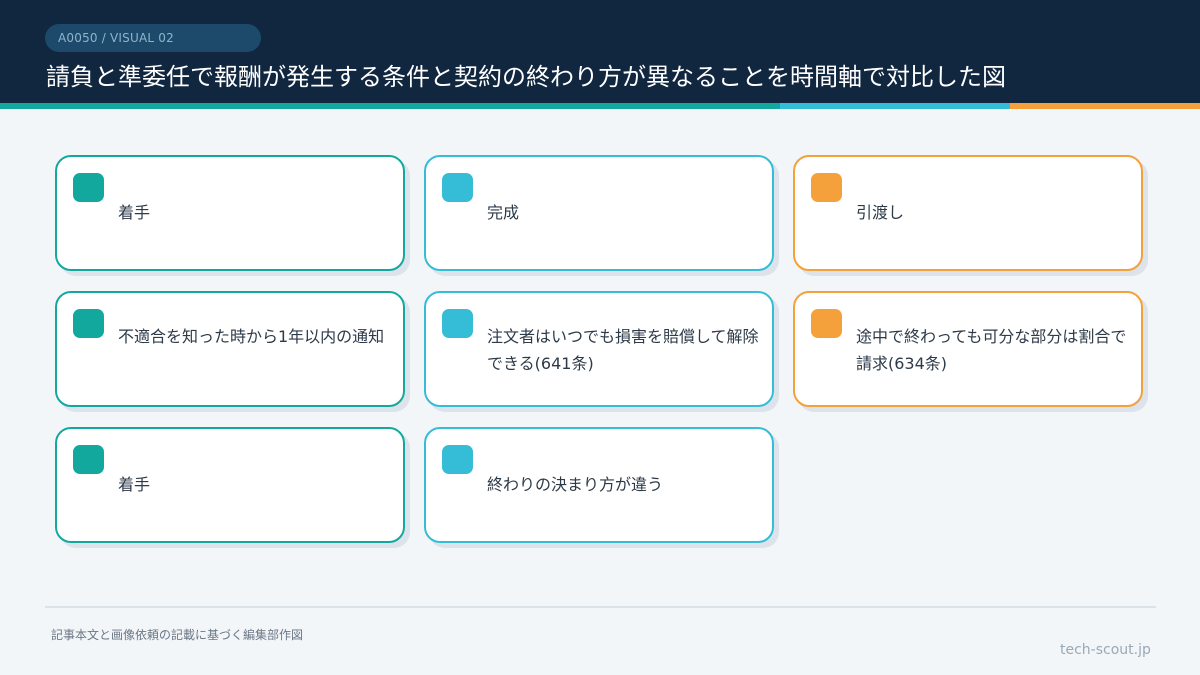  What do you see at coordinates (600, 607) in the screenshot?
I see `footer-divider` at bounding box center [600, 607].